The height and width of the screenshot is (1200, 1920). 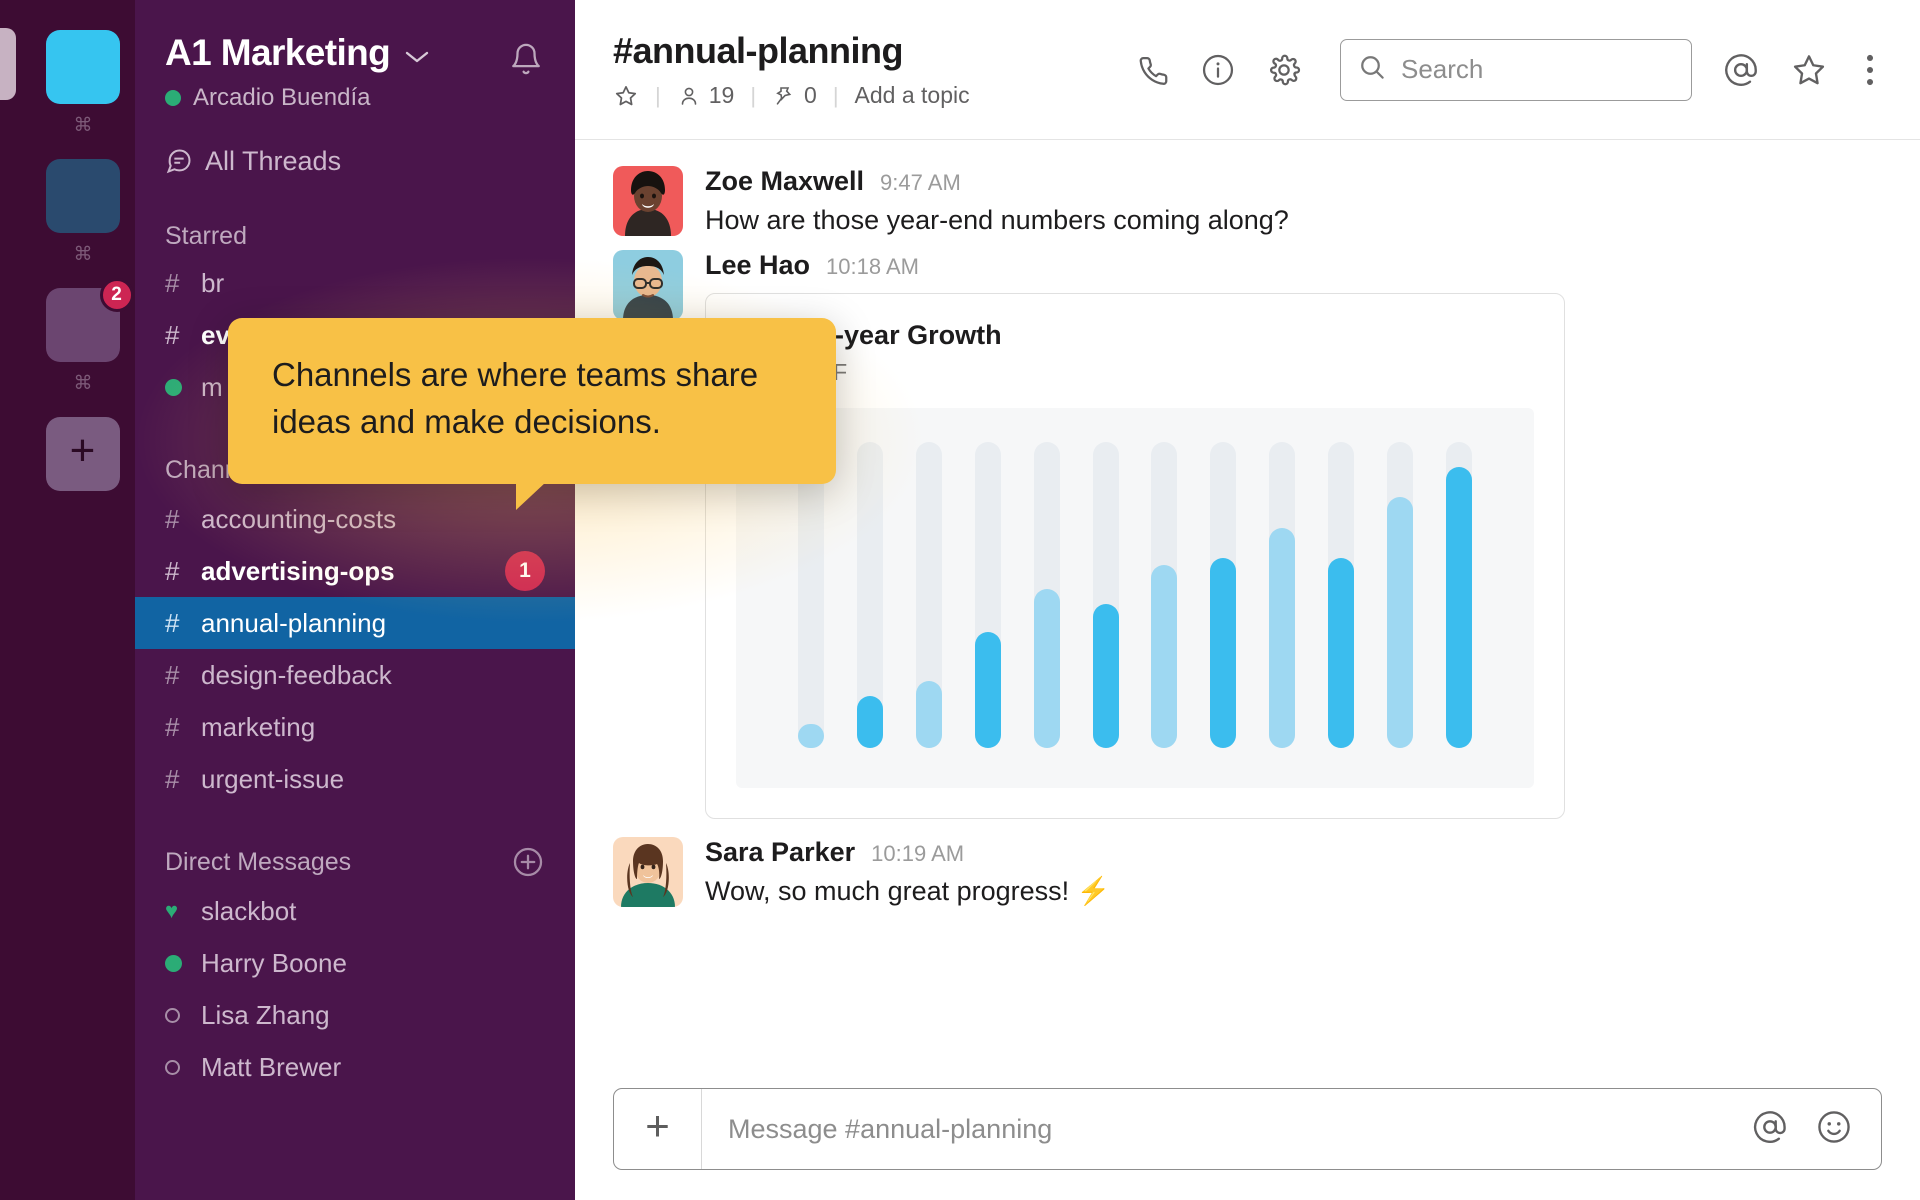 What do you see at coordinates (278, 52) in the screenshot?
I see `workspace-title: A1 Marketing` at bounding box center [278, 52].